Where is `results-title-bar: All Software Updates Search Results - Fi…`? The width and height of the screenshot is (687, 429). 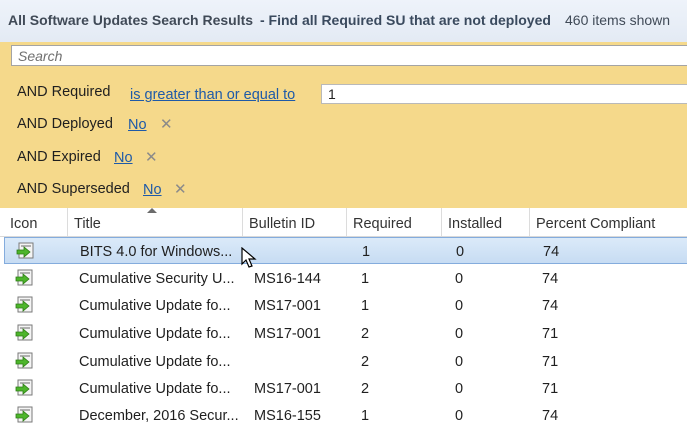
results-title-bar: All Software Updates Search Results - Fi… is located at coordinates (343, 21).